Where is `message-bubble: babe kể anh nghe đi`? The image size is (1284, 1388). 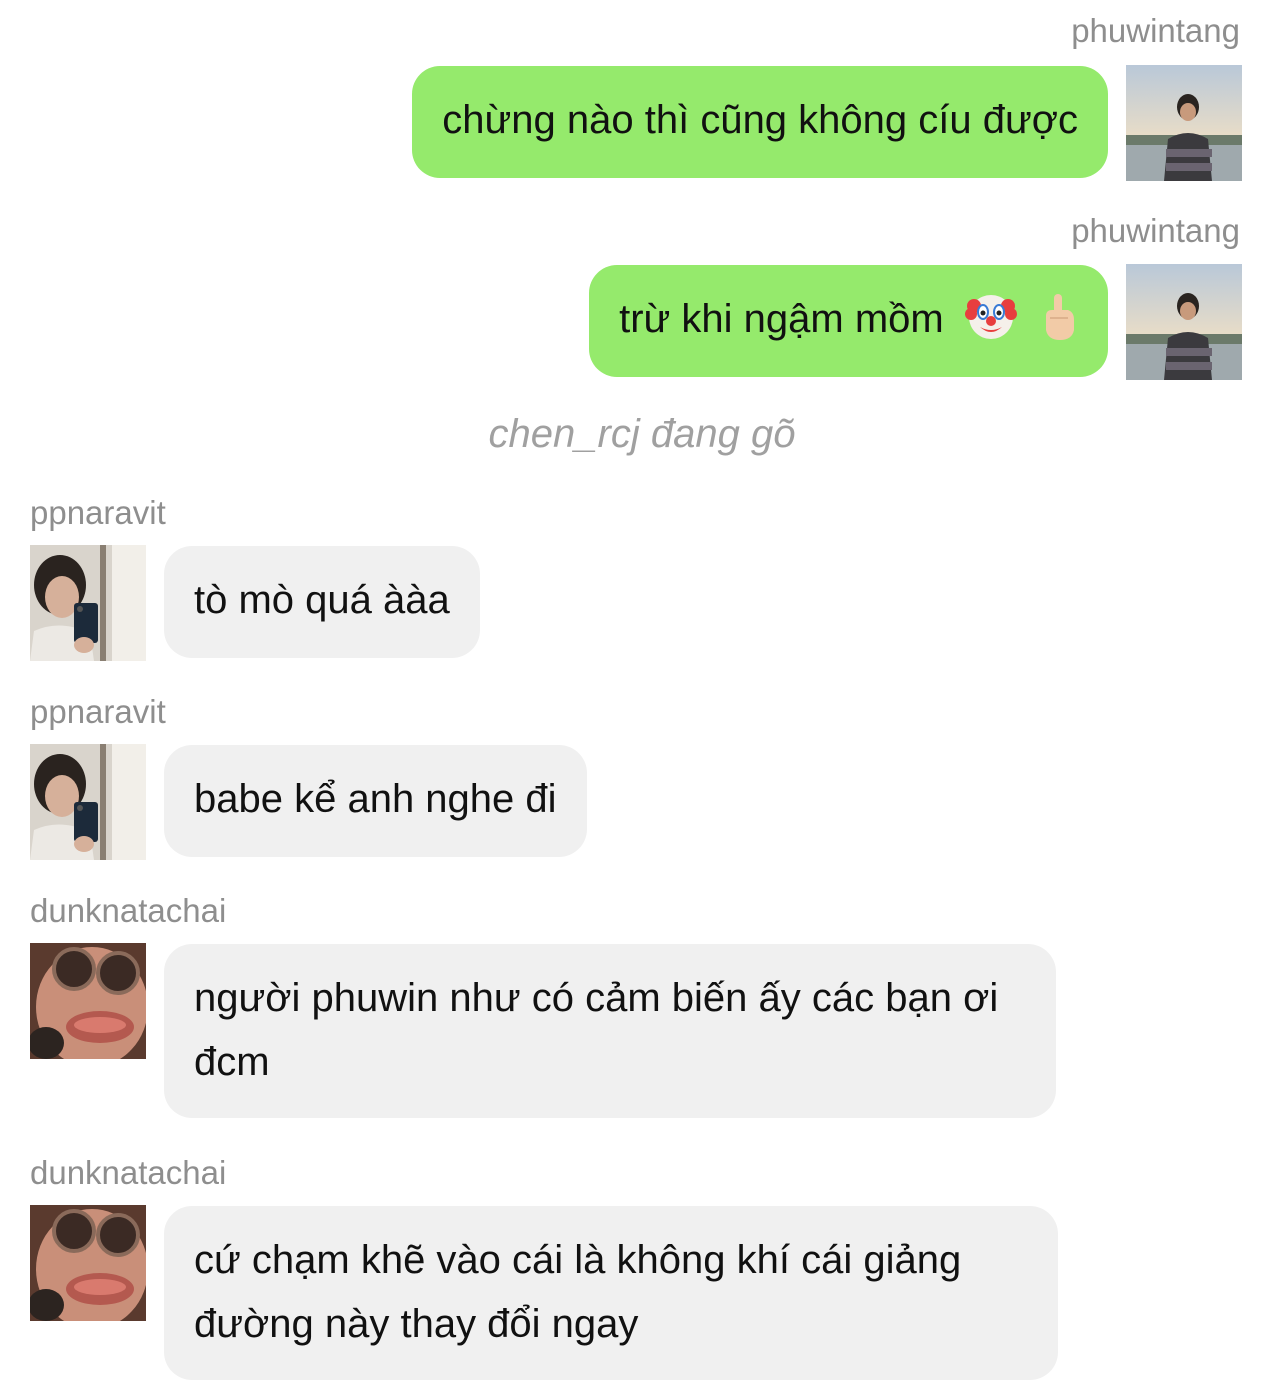
message-bubble: babe kể anh nghe đi is located at coordinates (375, 801).